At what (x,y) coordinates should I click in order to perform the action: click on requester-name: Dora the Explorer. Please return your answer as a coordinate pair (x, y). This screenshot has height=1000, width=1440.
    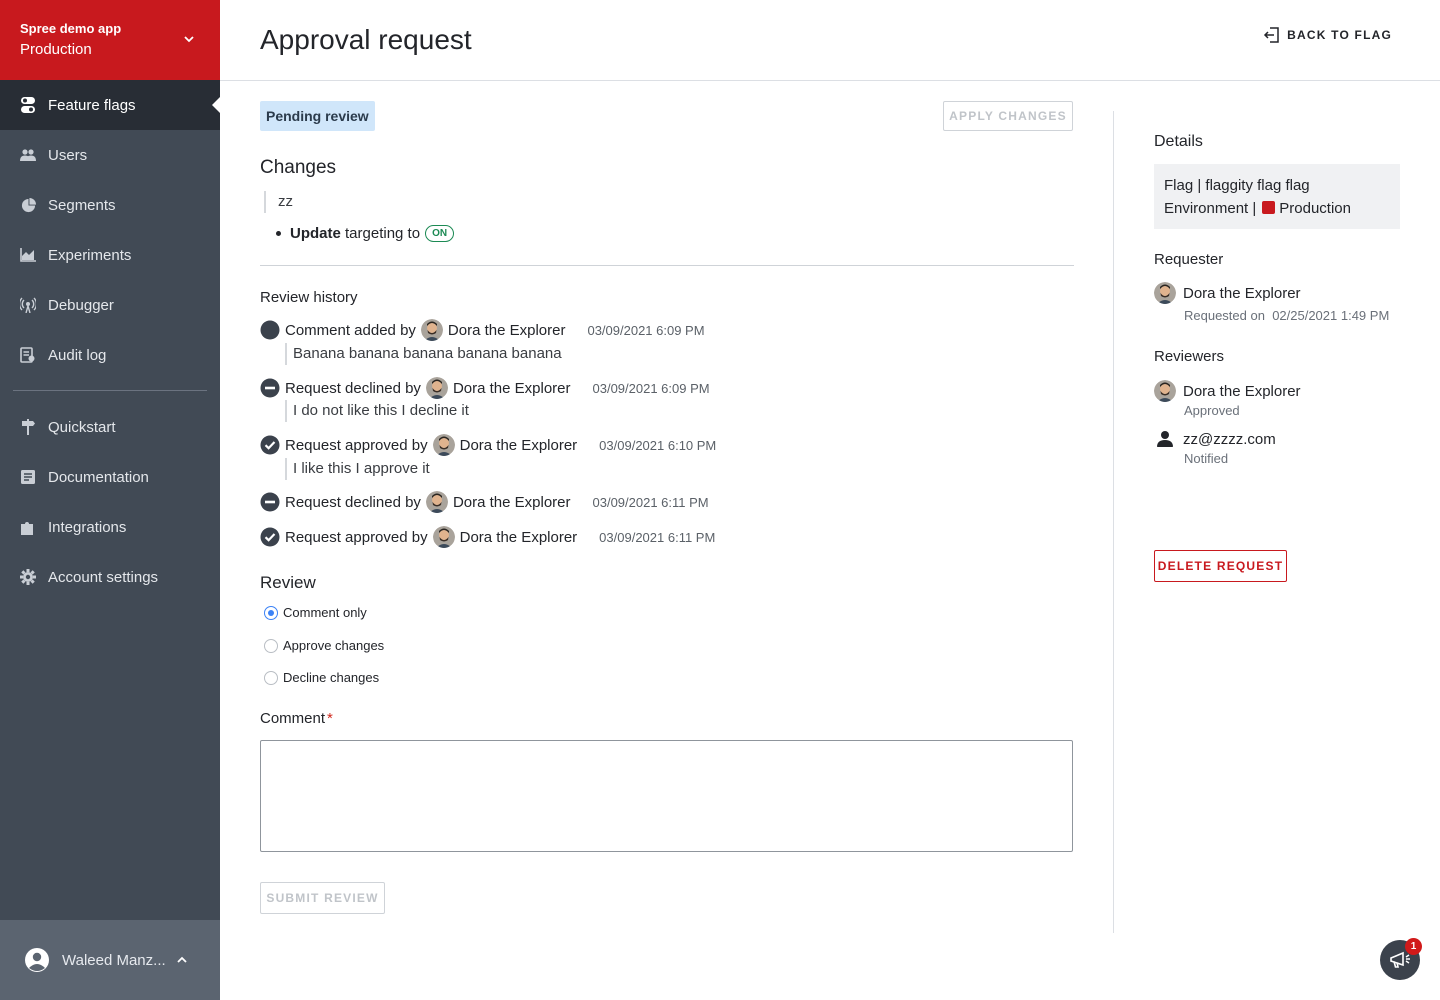
    Looking at the image, I should click on (1242, 293).